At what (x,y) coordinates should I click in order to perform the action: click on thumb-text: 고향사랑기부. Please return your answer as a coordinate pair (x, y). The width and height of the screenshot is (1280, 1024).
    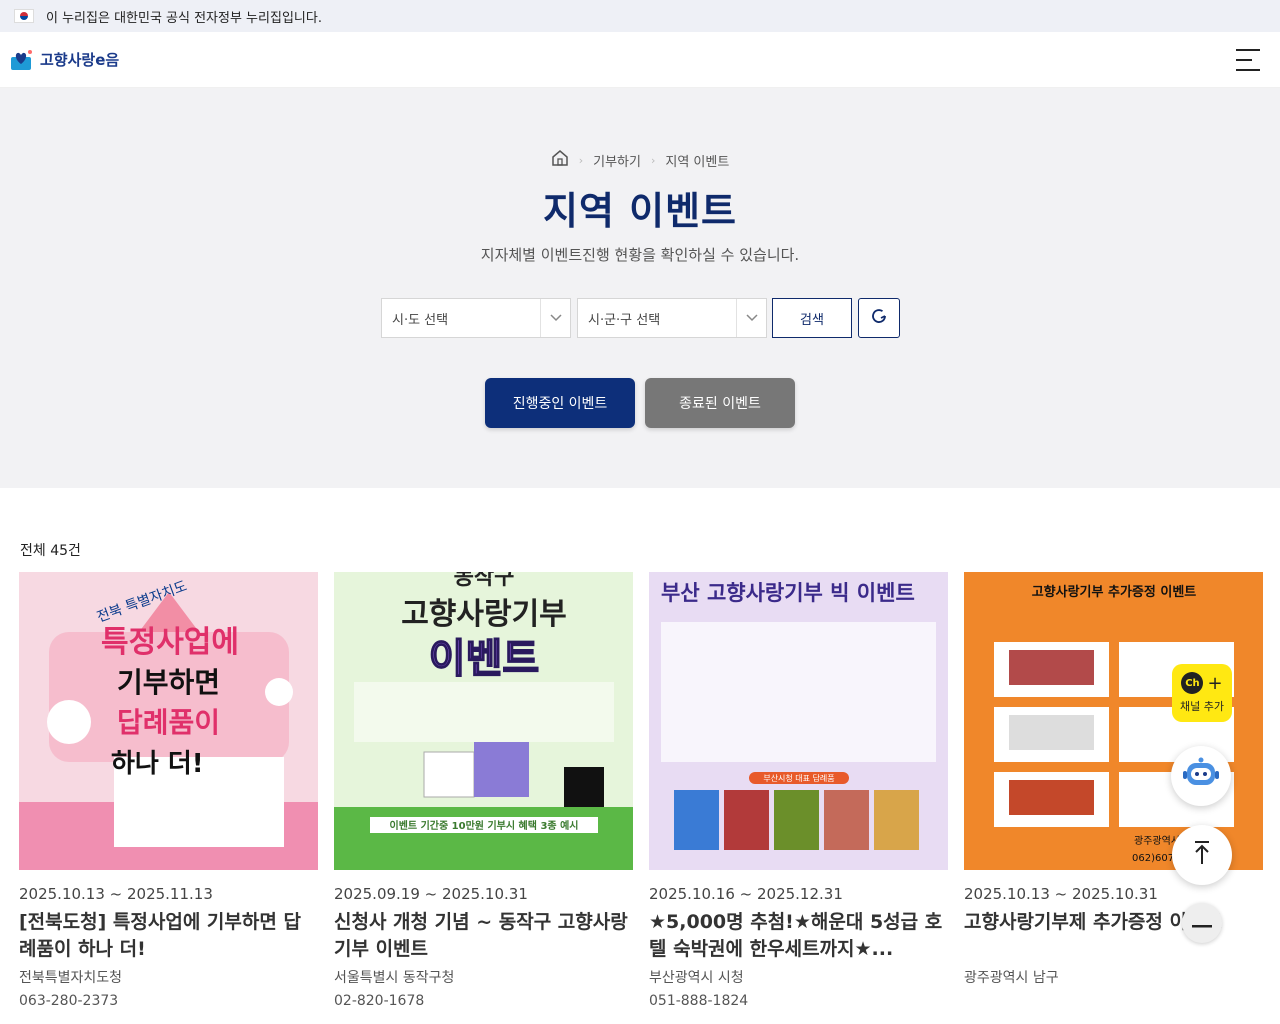
    Looking at the image, I should click on (484, 614).